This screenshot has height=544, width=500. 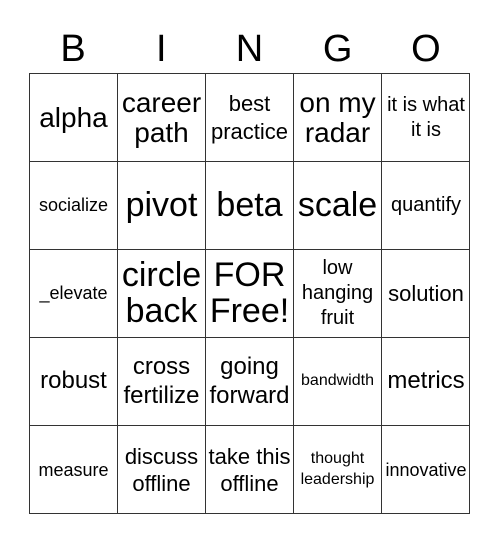 I want to click on header-letter-g: G, so click(x=337, y=49).